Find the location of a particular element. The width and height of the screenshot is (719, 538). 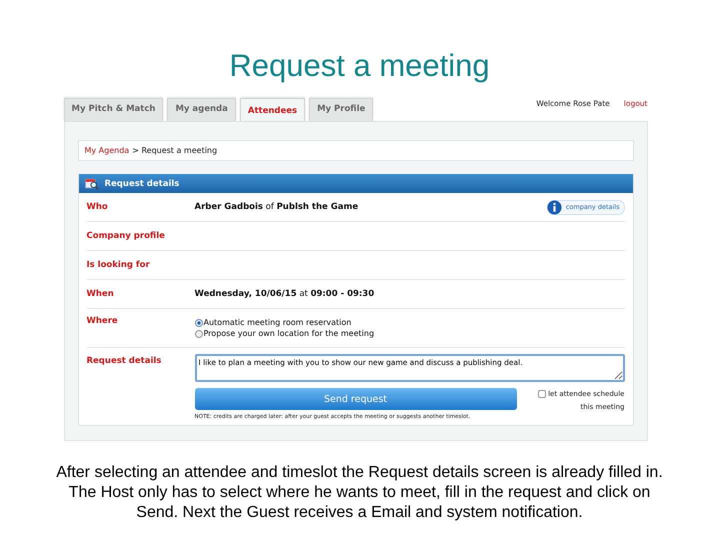

breadcrumb-text: > Request a meeting is located at coordinates (175, 150).